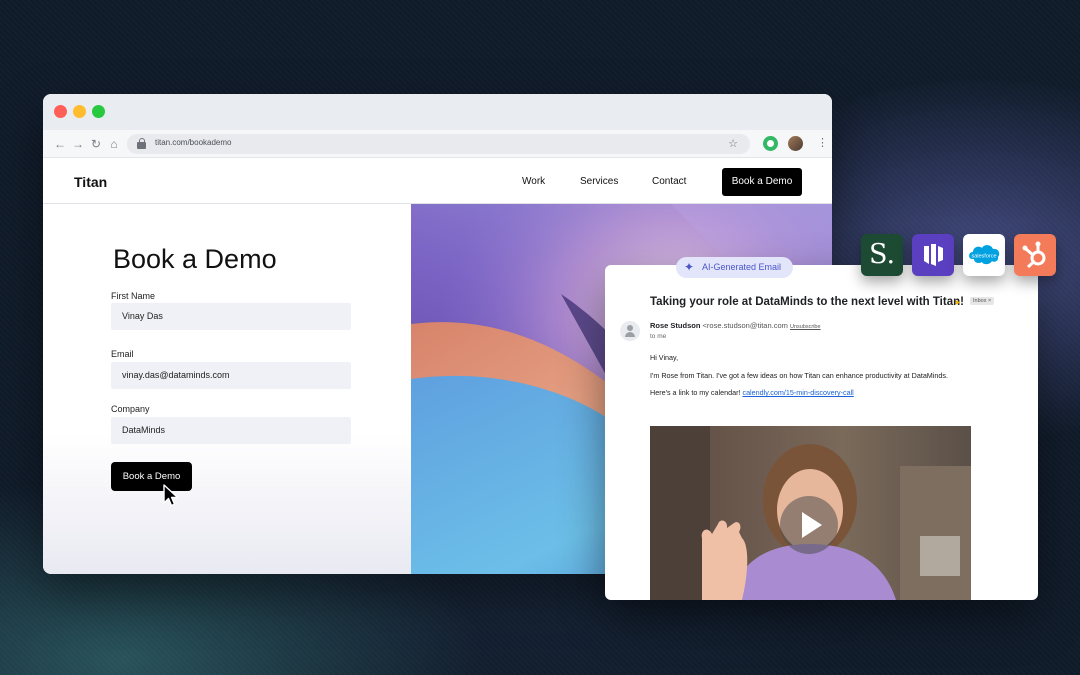  Describe the element at coordinates (193, 142) in the screenshot. I see `url-text: titan.com/bookademo` at that location.